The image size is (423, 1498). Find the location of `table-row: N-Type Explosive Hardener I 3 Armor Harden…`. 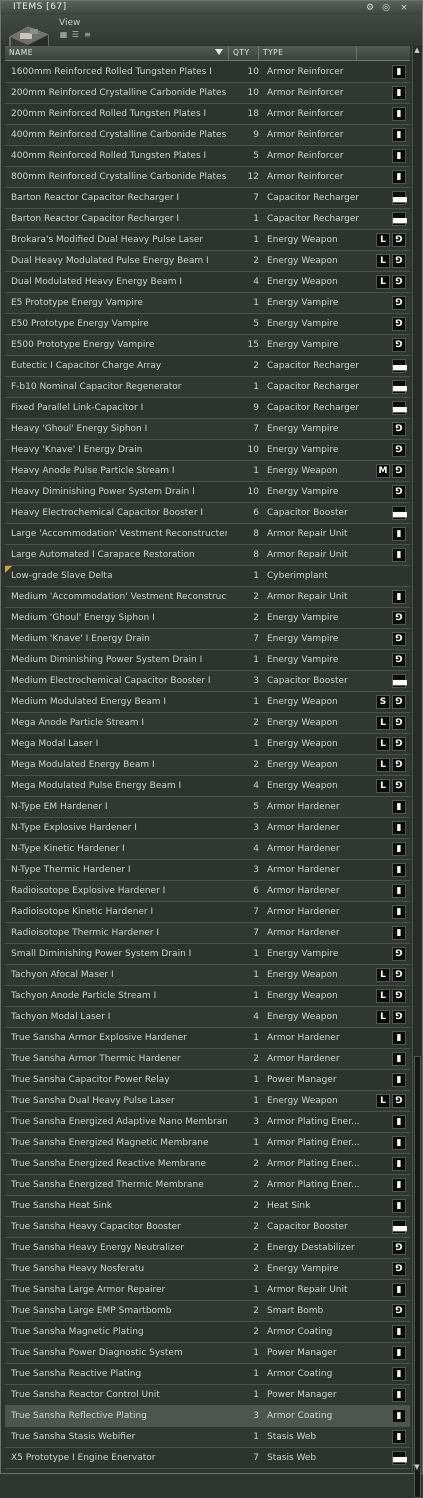

table-row: N-Type Explosive Hardener I 3 Armor Harden… is located at coordinates (207, 828).